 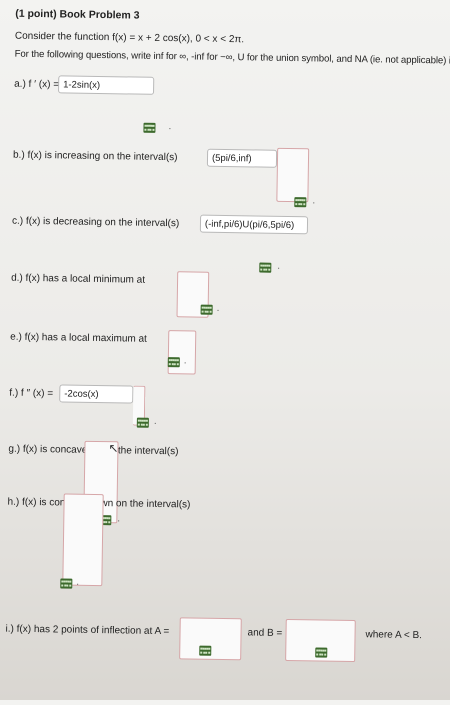 I want to click on question-e-period: ., so click(x=185, y=361).